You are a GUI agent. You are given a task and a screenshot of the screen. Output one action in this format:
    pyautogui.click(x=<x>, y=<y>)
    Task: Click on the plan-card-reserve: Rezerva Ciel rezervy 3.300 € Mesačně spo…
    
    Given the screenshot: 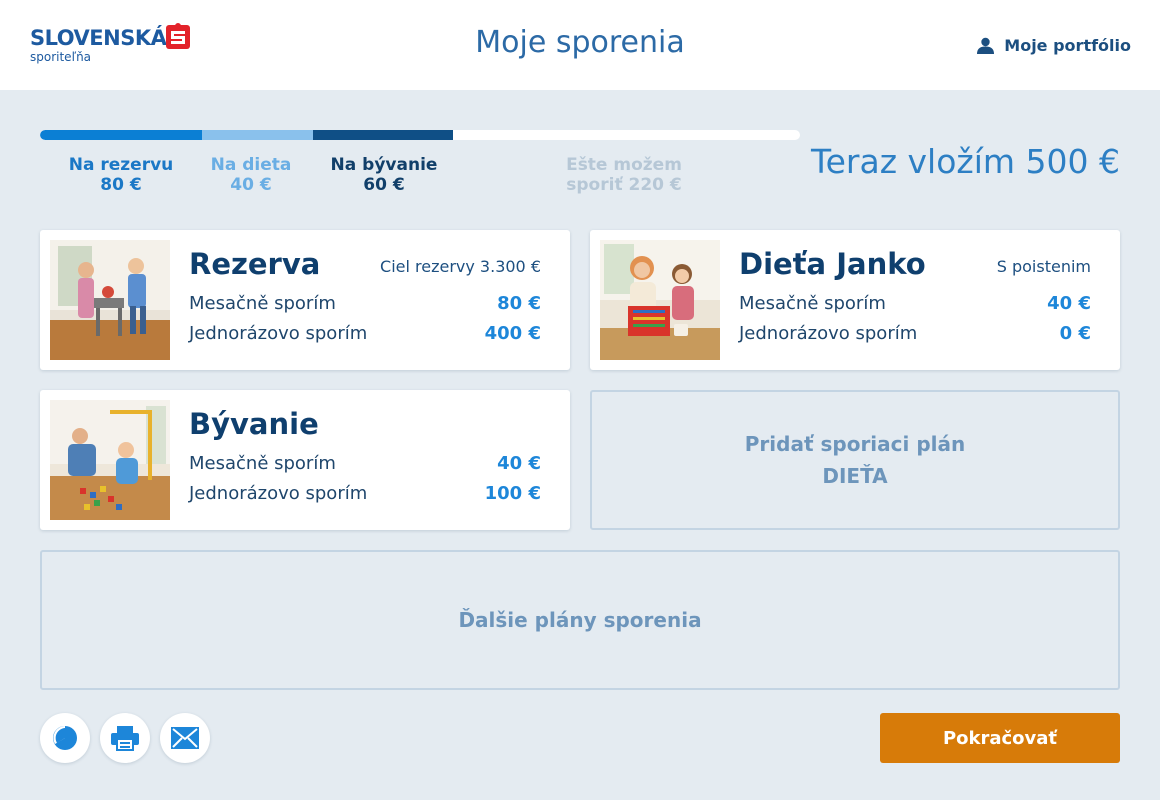 What is the action you would take?
    pyautogui.click(x=305, y=300)
    